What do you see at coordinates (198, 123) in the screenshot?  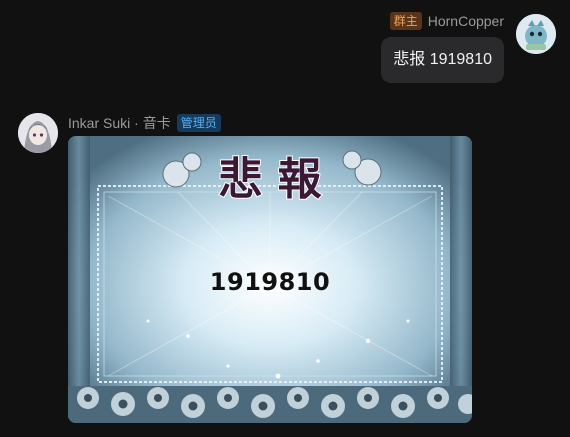 I see `admin-badge: 管理员` at bounding box center [198, 123].